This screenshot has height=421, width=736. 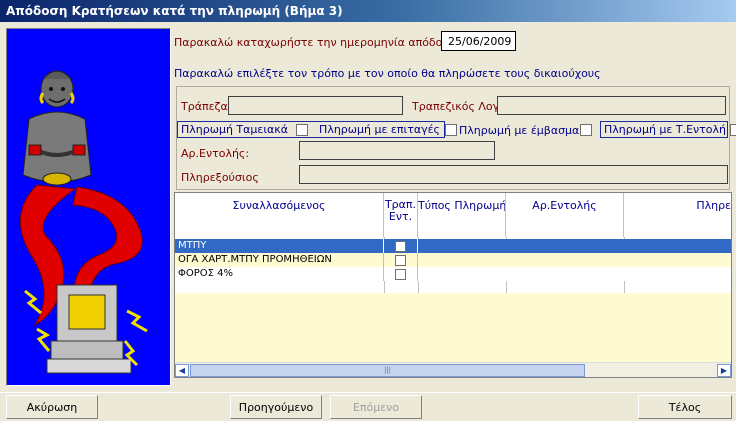 I want to click on pay-deposit-checkbox, so click(x=586, y=130).